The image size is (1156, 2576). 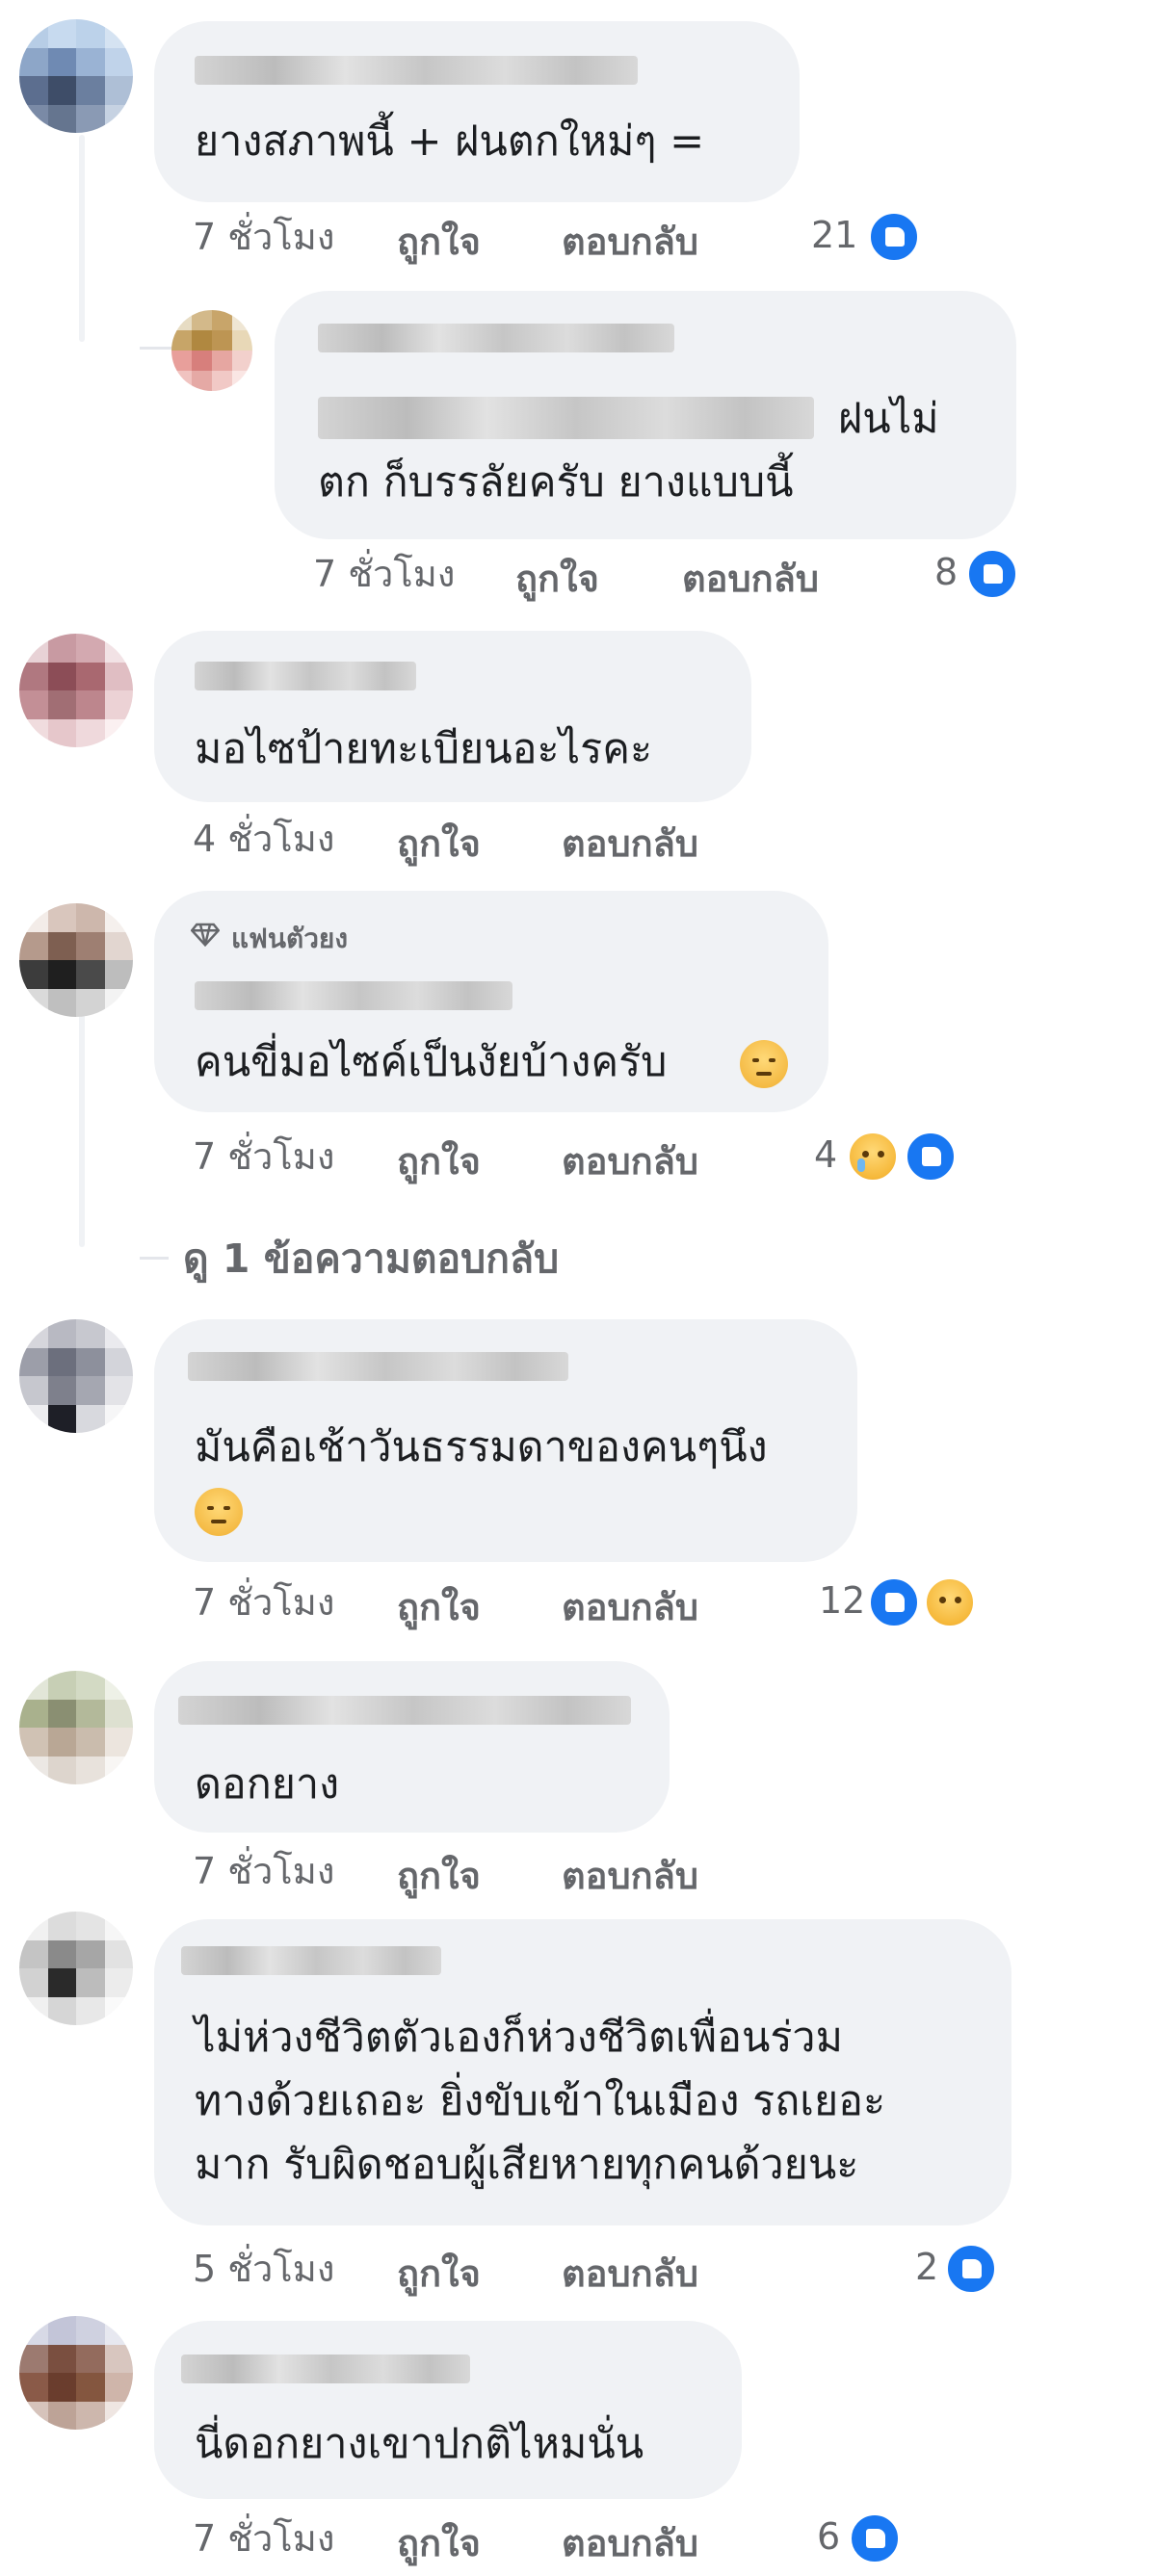 What do you see at coordinates (481, 1447) in the screenshot?
I see `comment-text: มันคือเช้าวันธรรมดาของคนๆนึง` at bounding box center [481, 1447].